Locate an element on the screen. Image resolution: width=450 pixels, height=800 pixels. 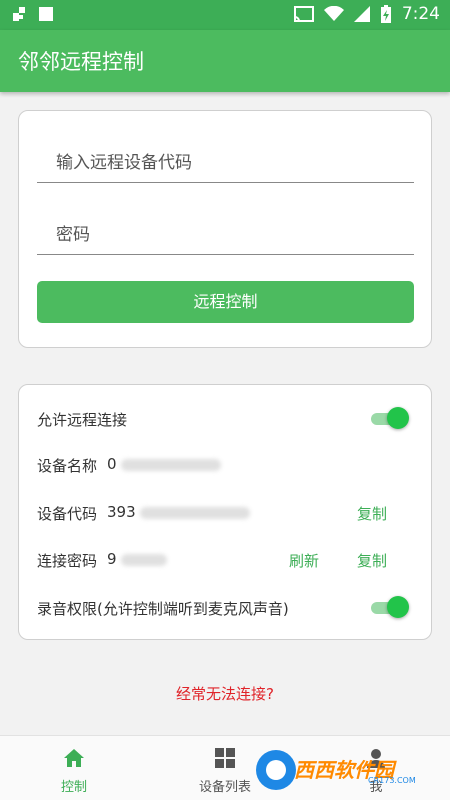
watermark-sub: CR173.COM is located at coordinates (392, 780).